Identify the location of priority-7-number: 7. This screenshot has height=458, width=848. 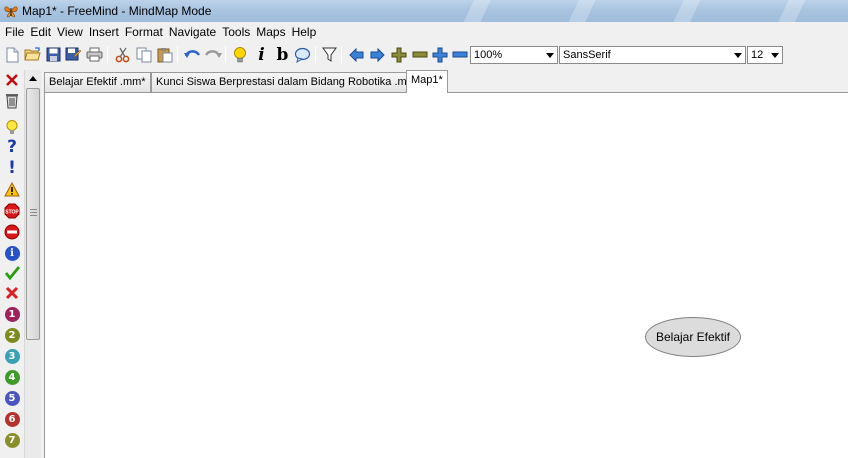
(12, 440).